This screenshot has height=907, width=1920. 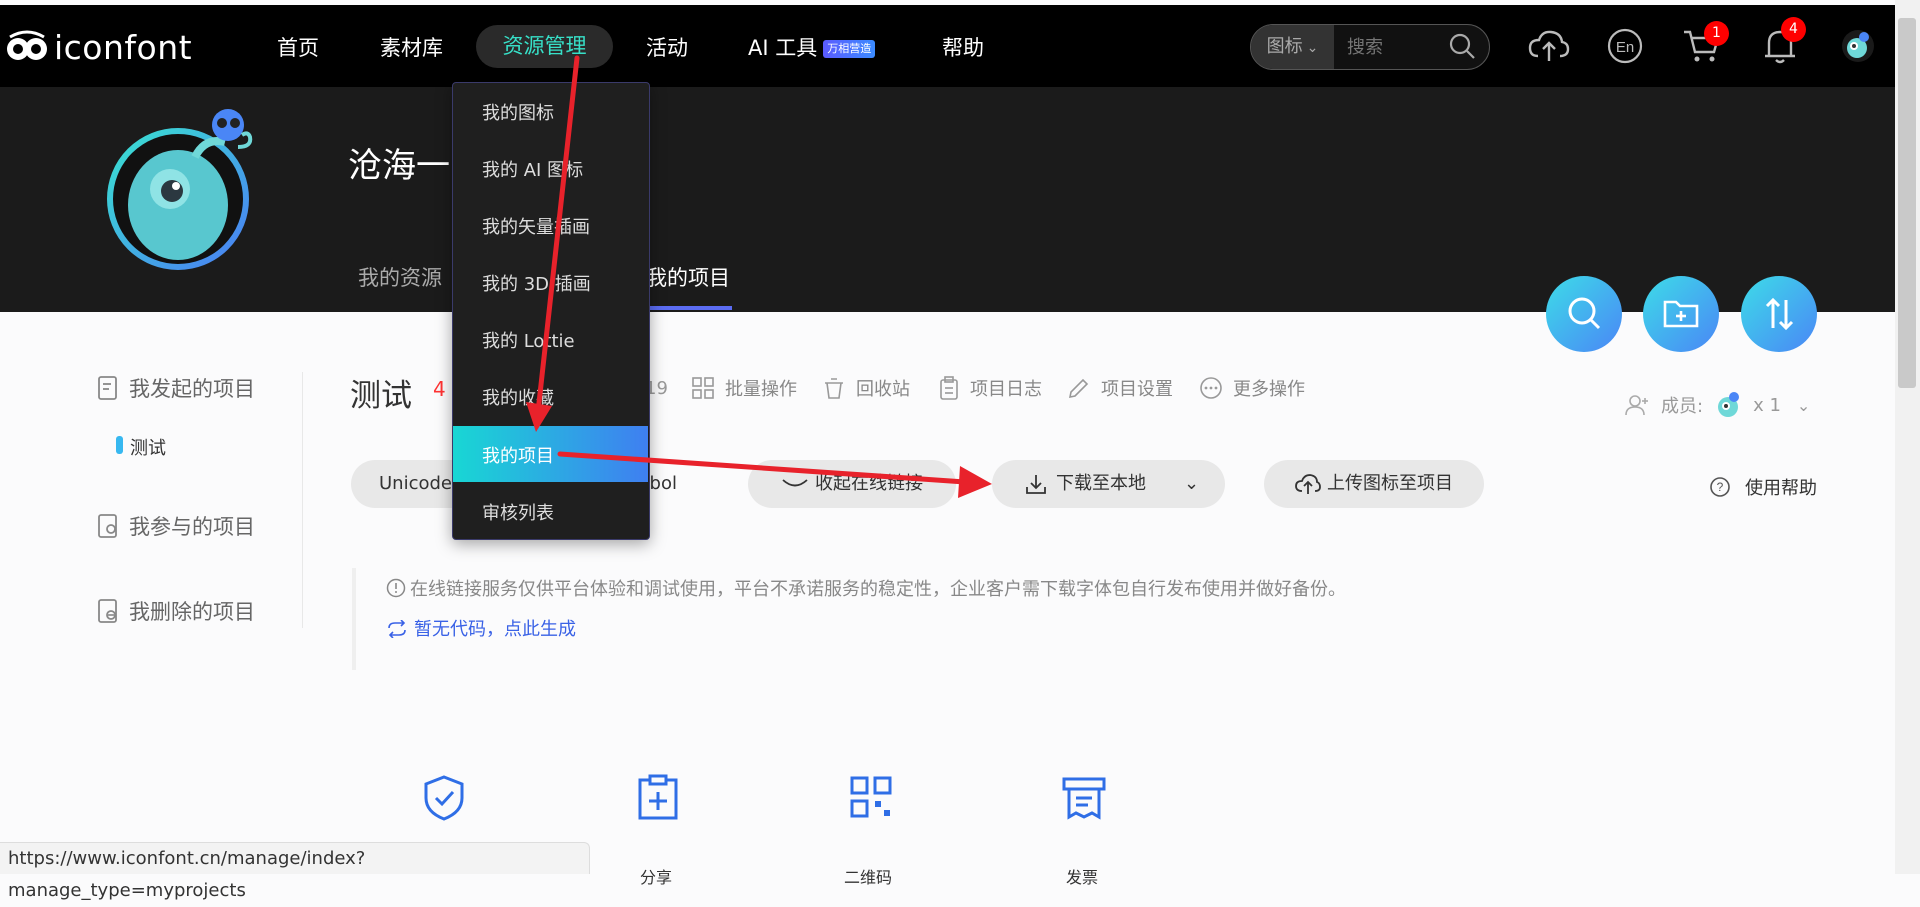 I want to click on dropdown-item-my-favorites: 我的收藏, so click(x=518, y=397).